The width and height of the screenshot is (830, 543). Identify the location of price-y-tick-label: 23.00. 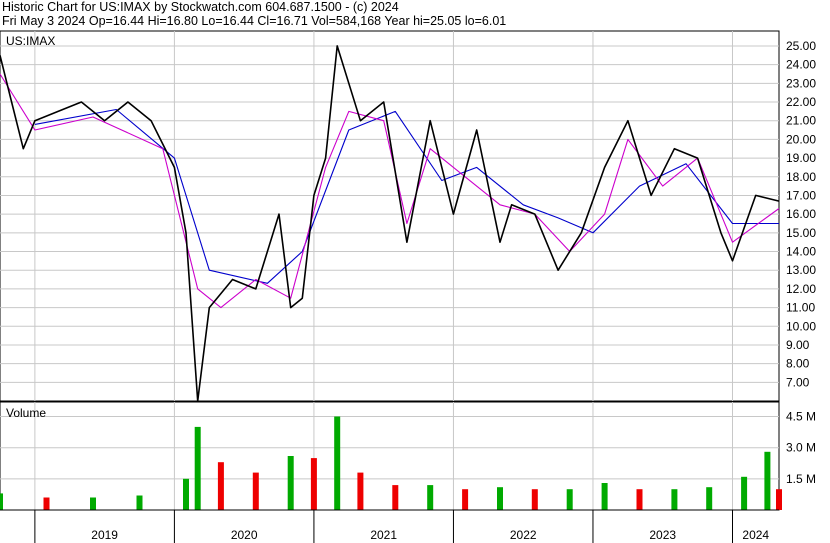
(801, 83).